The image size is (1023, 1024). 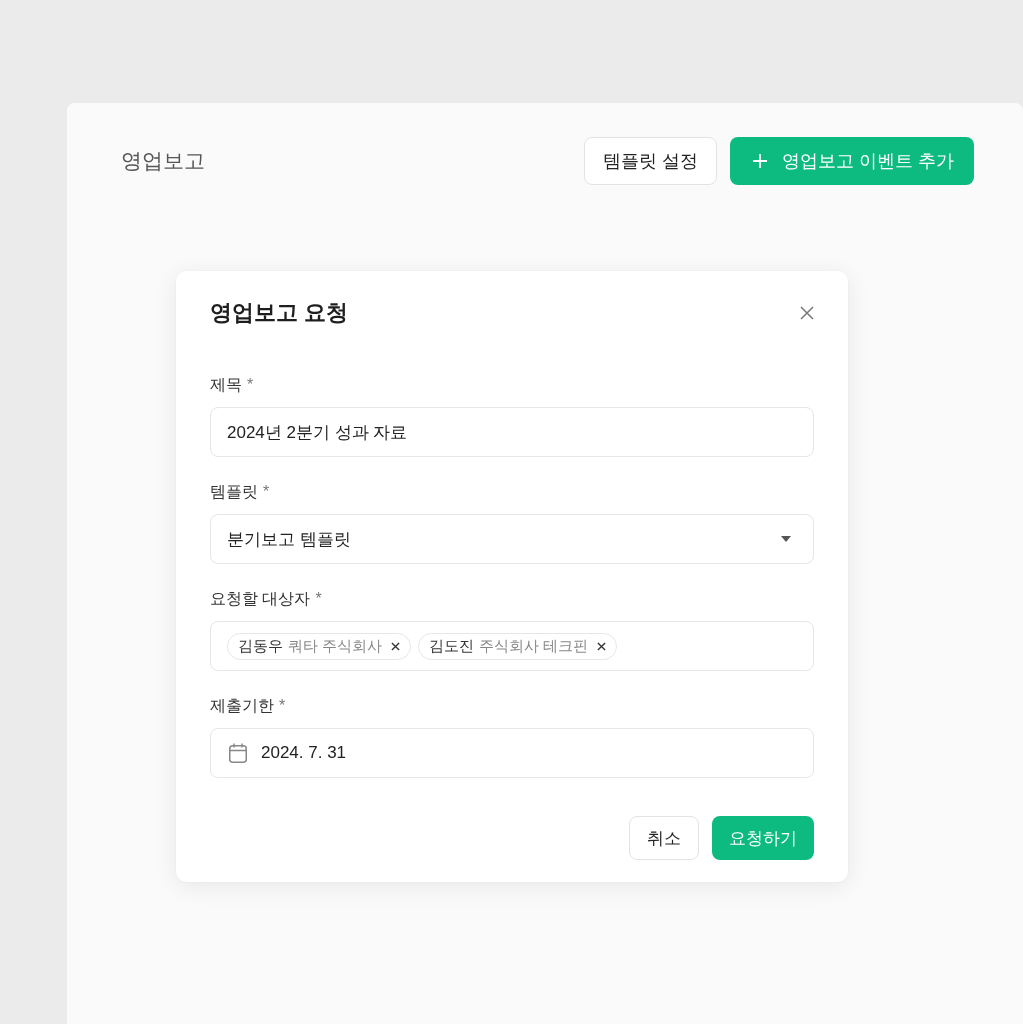 What do you see at coordinates (234, 491) in the screenshot?
I see `field-label: 템플릿` at bounding box center [234, 491].